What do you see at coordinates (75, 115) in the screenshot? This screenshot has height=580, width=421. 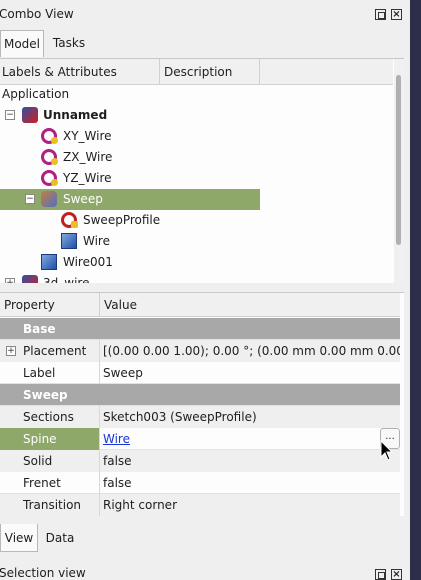 I see `tree-item-label: Unnamed` at bounding box center [75, 115].